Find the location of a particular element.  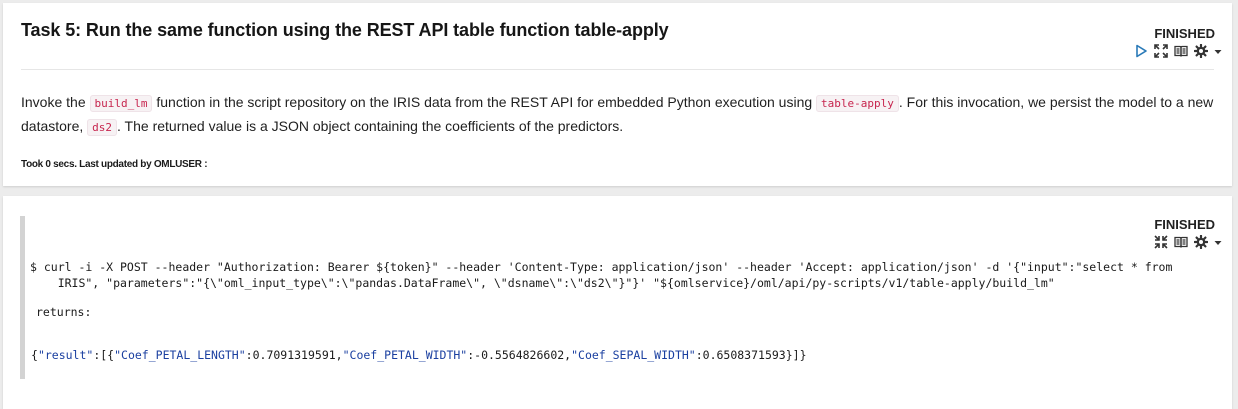

inline-code-build-lm: build_lm is located at coordinates (121, 103).